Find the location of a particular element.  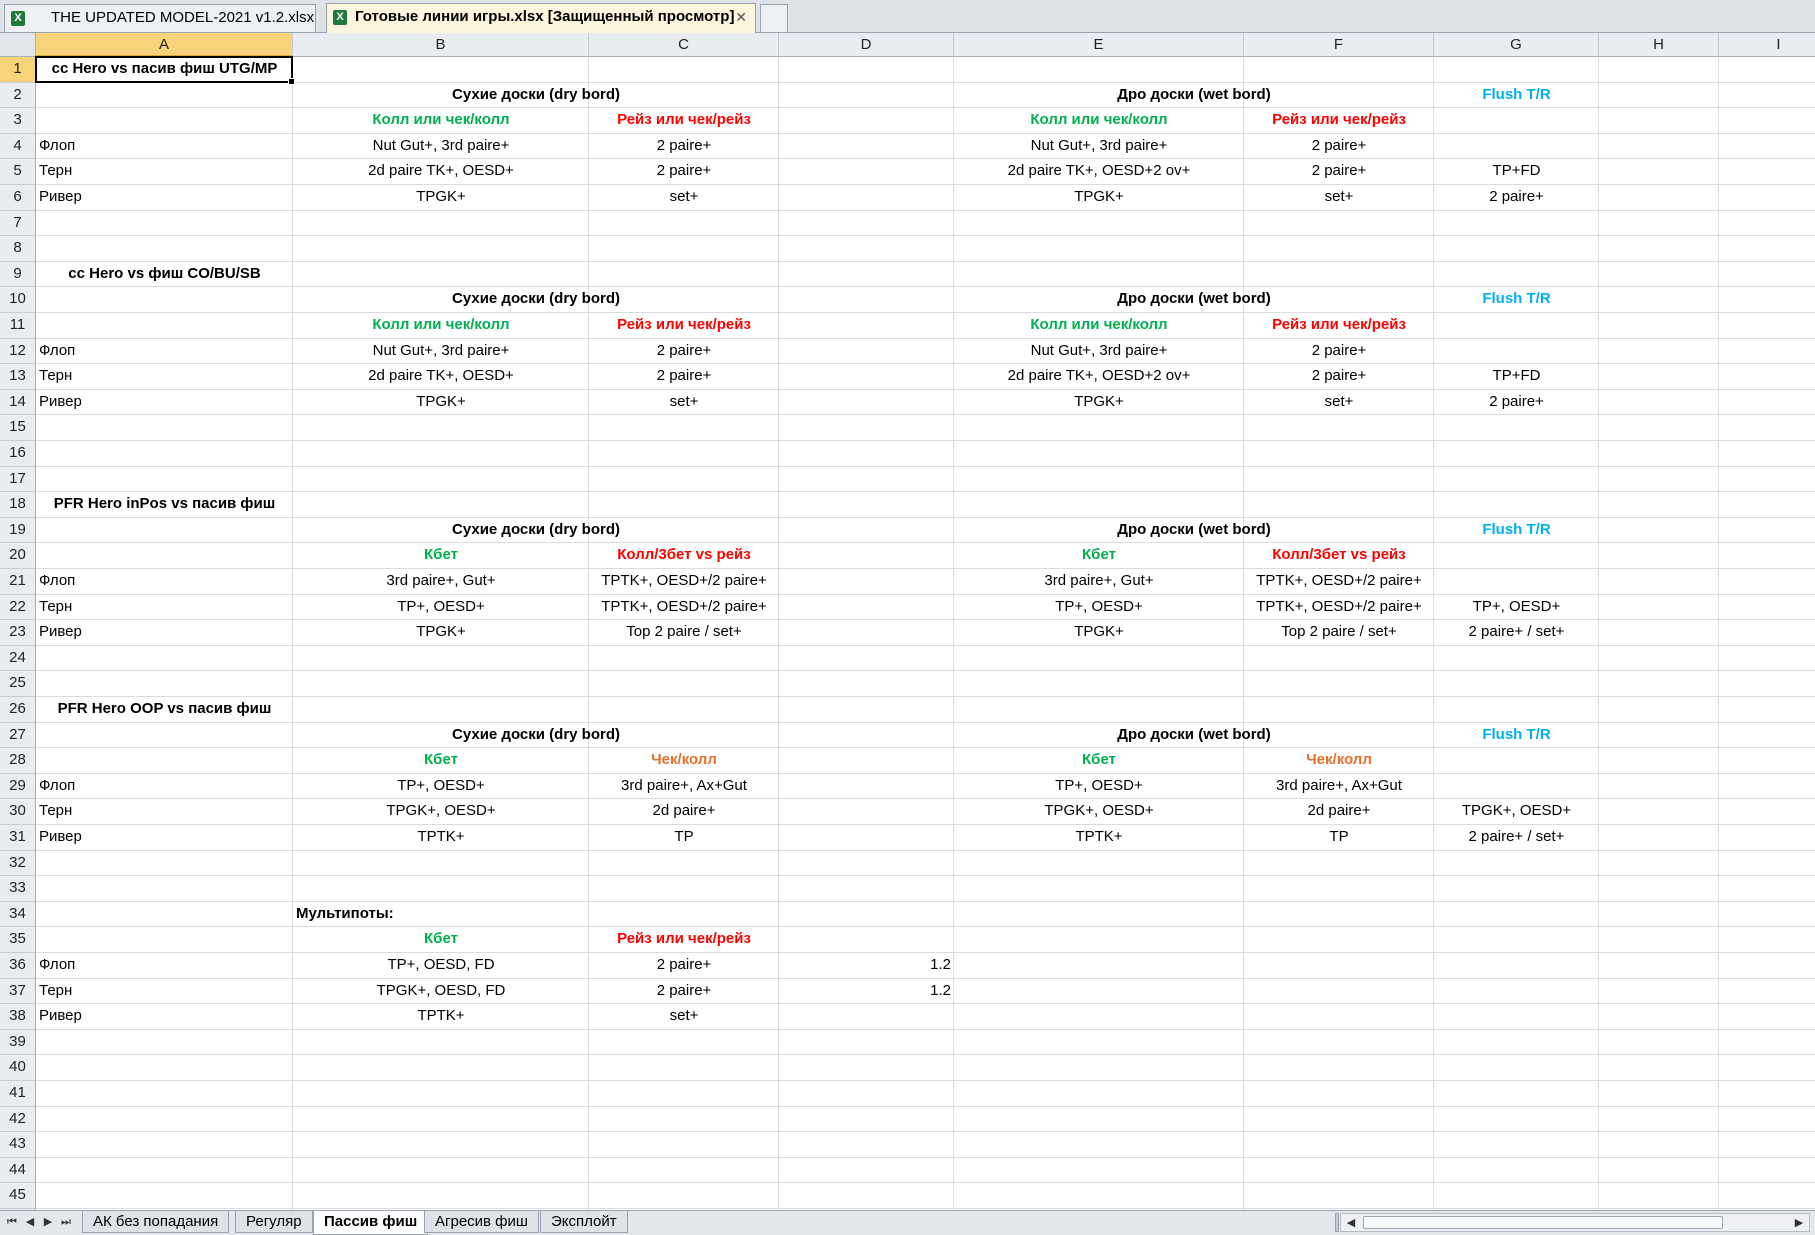

cell-b4: Nut Gut+, 3rd paire+ is located at coordinates (441, 147).